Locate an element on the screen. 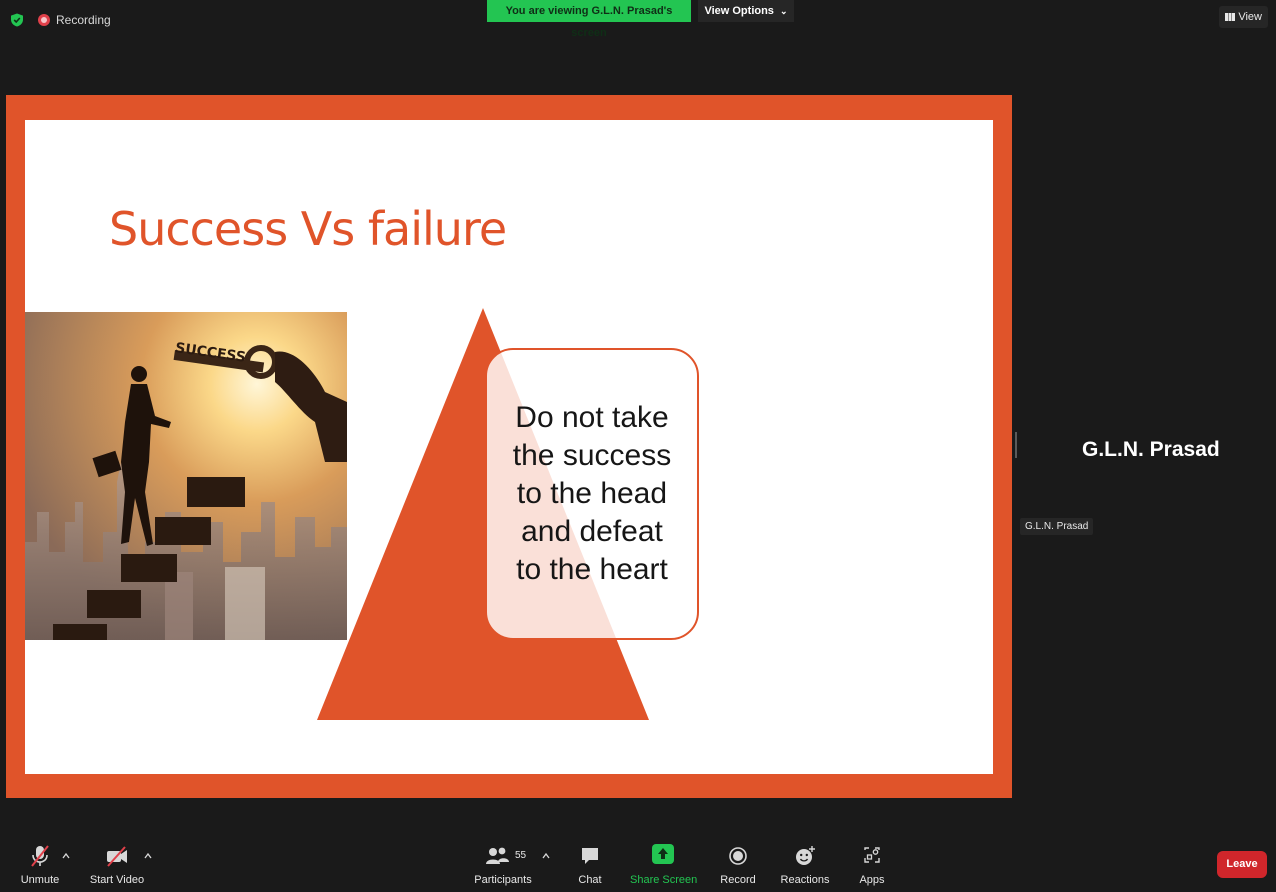  start-video-label: Start Video is located at coordinates (117, 880).